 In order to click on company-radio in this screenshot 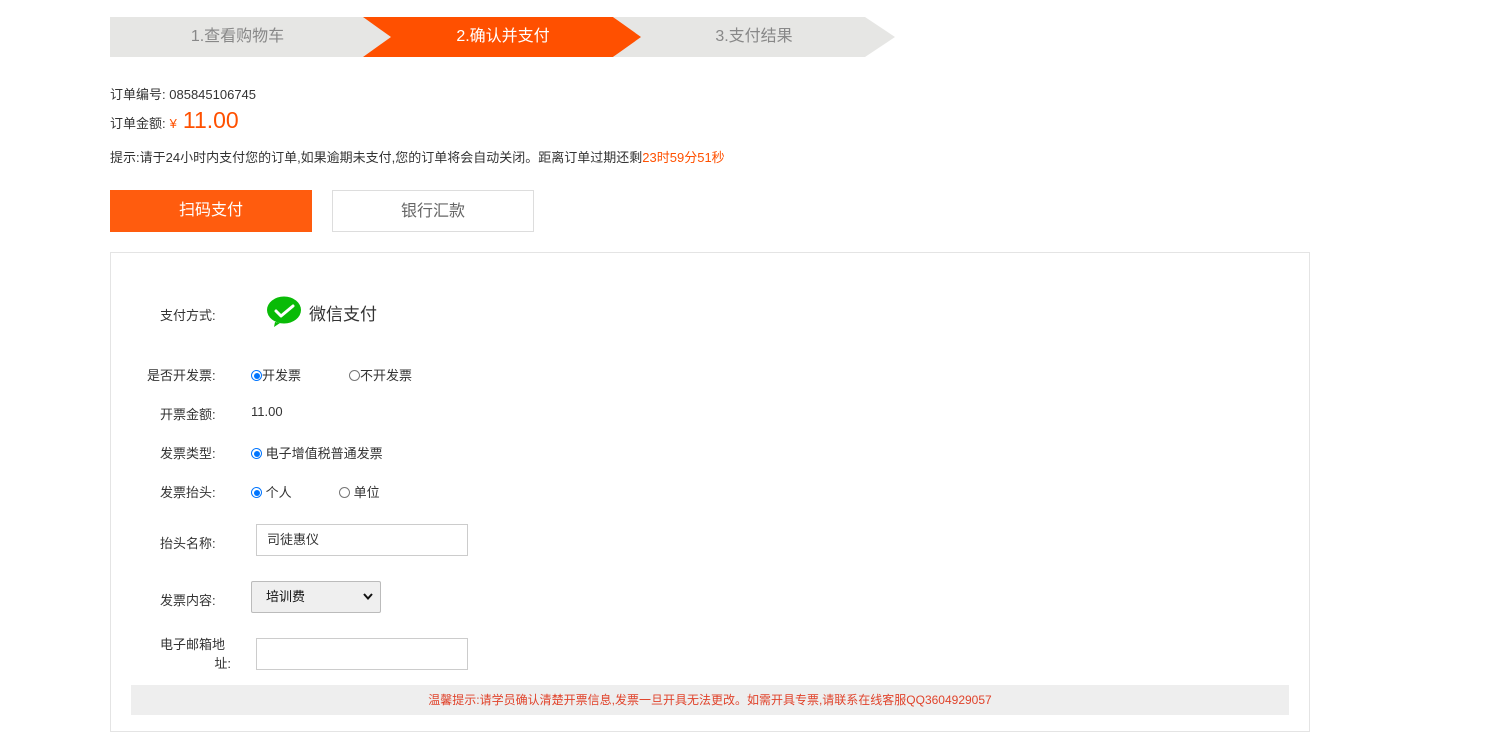, I will do `click(344, 492)`.